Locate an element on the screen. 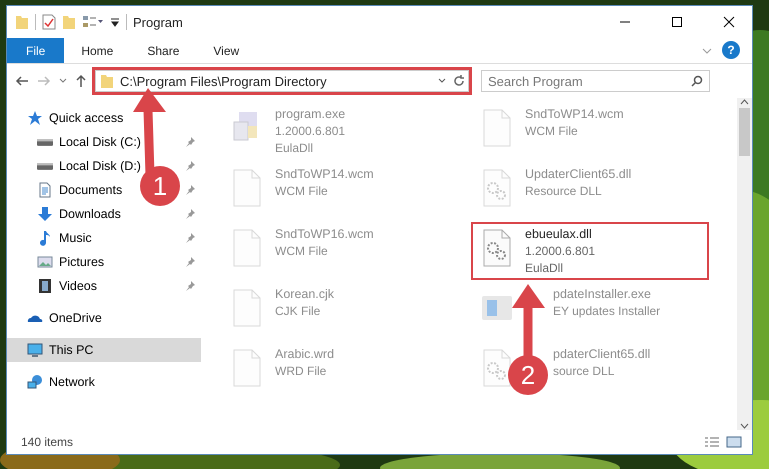  sidebar-item: This PC is located at coordinates (104, 350).